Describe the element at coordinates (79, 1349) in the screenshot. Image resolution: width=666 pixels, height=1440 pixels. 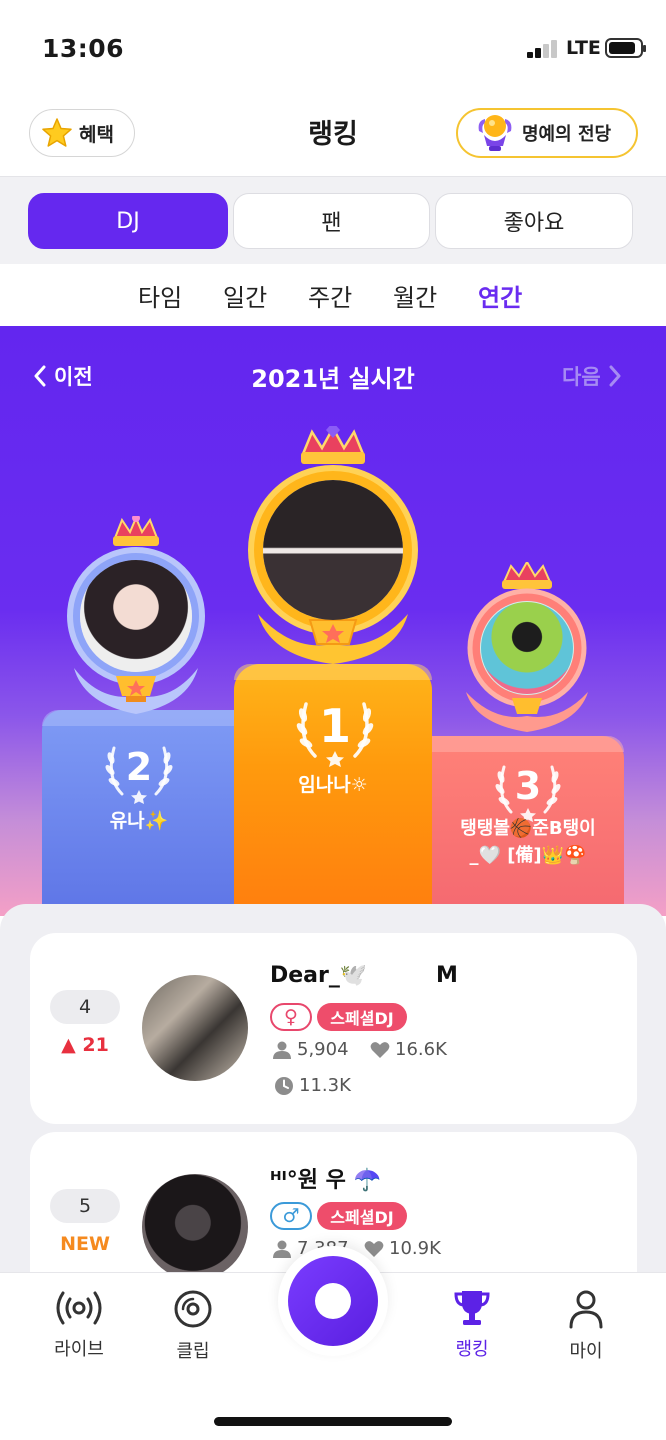
I see `nav-live-label: 라이브` at that location.